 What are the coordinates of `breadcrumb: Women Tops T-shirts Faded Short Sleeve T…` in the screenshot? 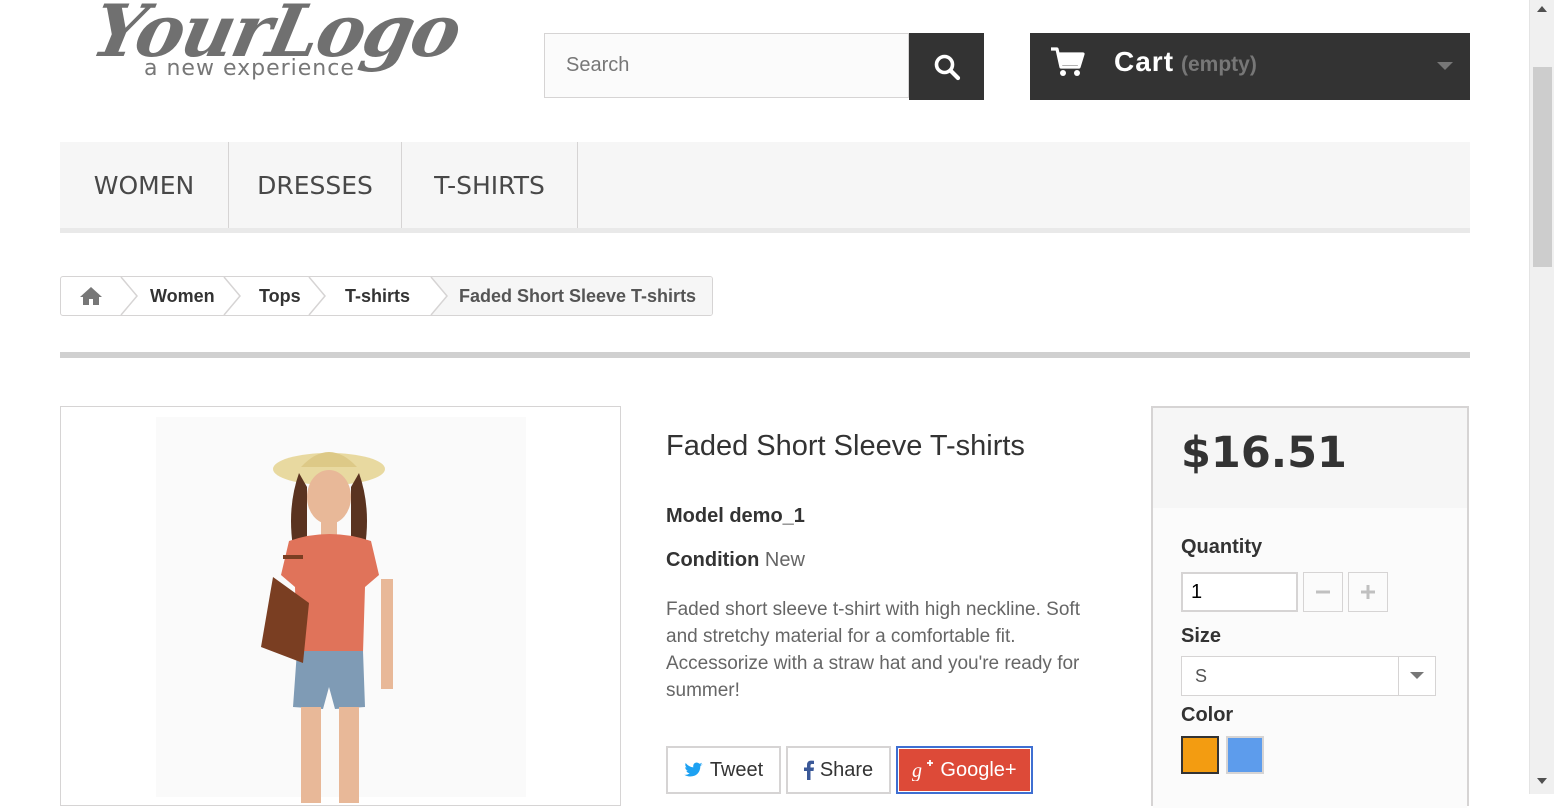 It's located at (386, 296).